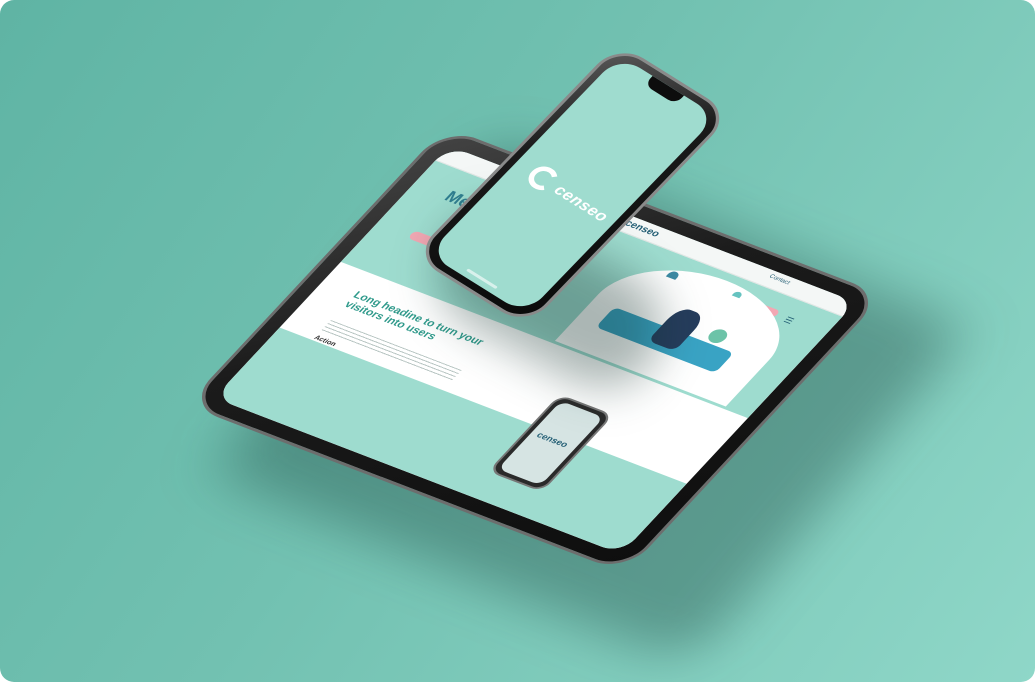 The width and height of the screenshot is (1035, 682). Describe the element at coordinates (482, 279) in the screenshot. I see `home-indicator` at that location.